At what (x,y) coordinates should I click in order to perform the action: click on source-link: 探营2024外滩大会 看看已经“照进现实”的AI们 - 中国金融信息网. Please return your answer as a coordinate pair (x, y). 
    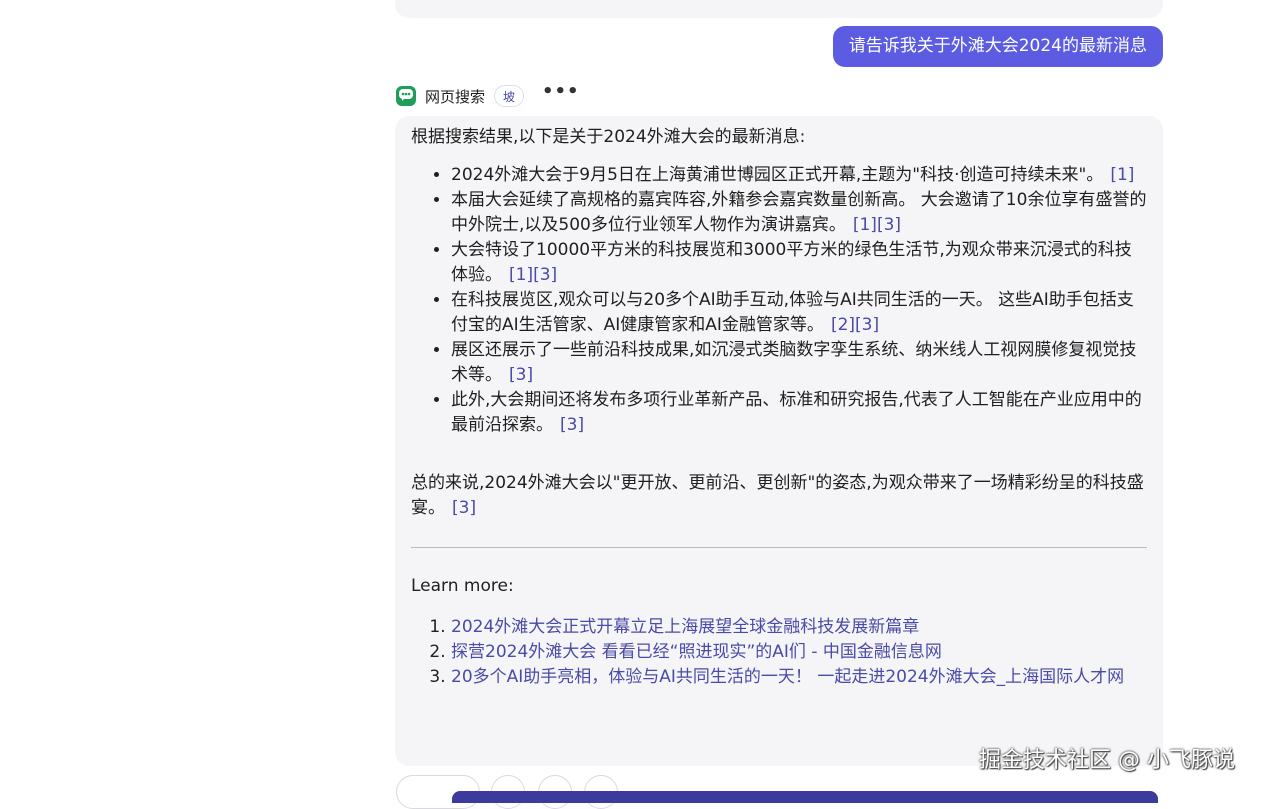
    Looking at the image, I should click on (696, 652).